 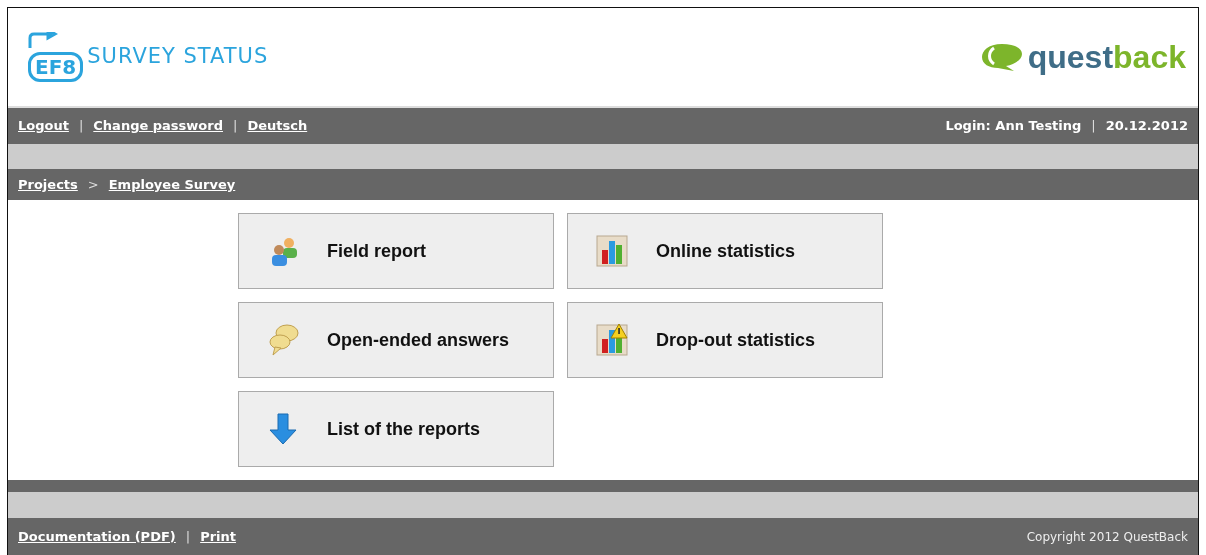 I want to click on date-label: 20.12.2012, so click(x=1146, y=126).